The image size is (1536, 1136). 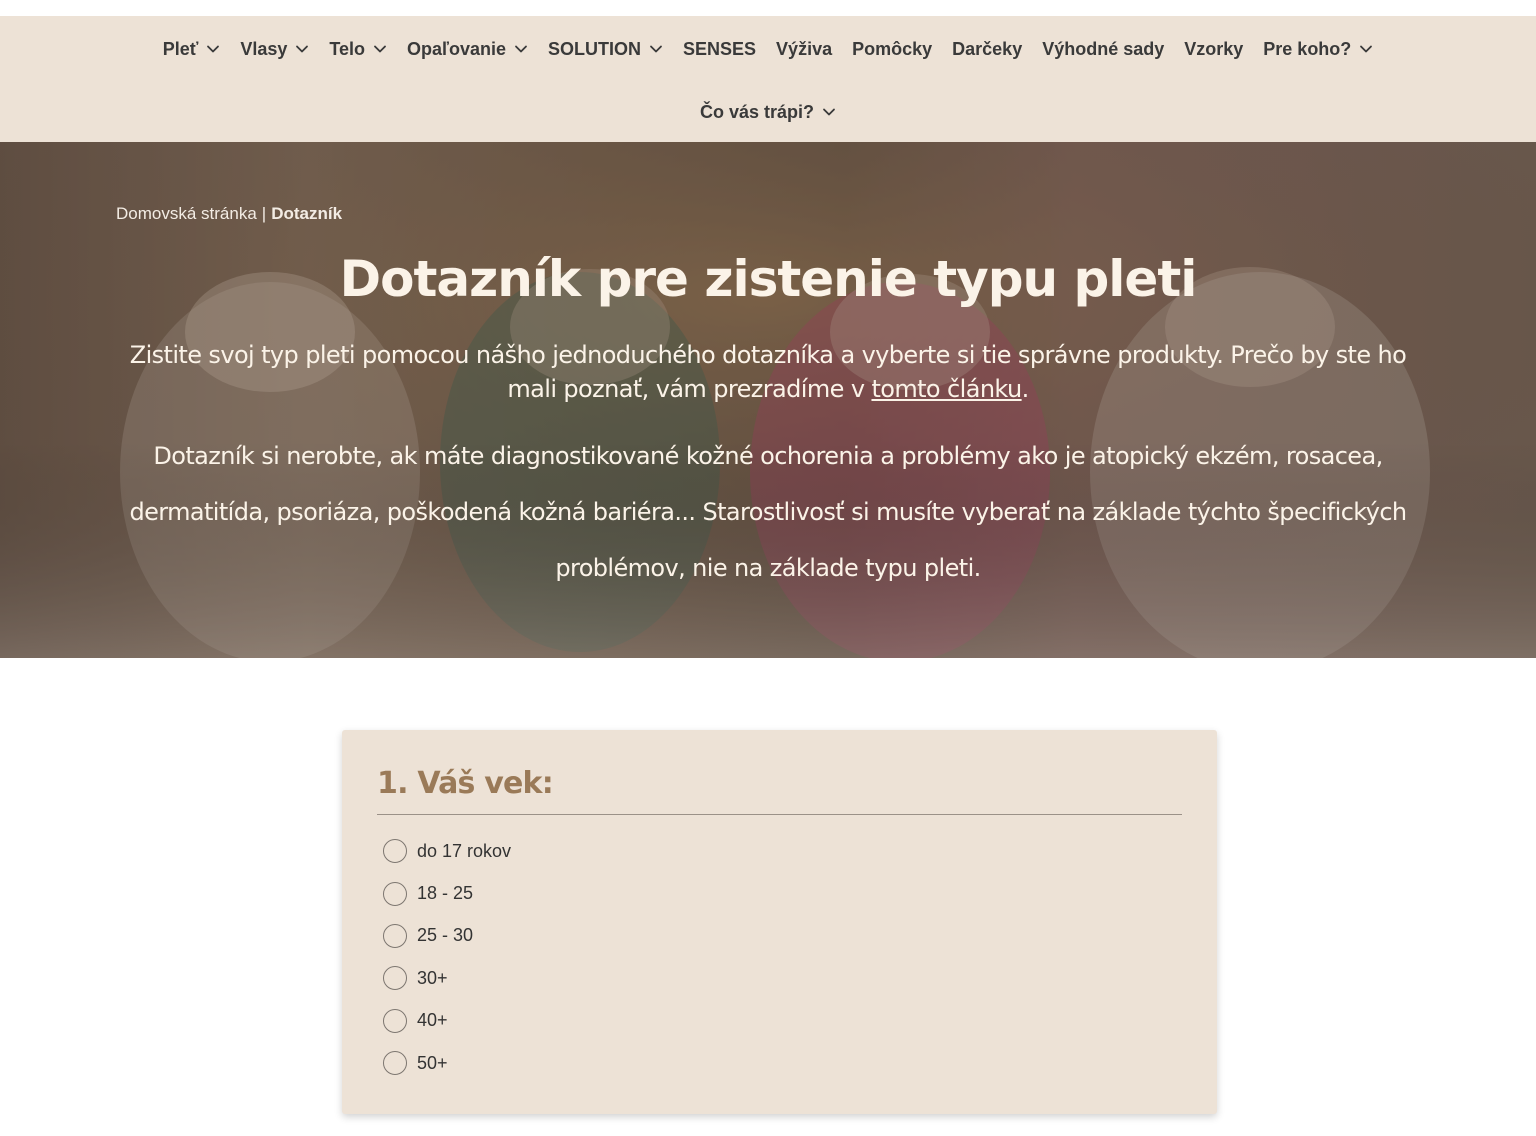 I want to click on nav-item-pomocky: Pomôcky, so click(x=892, y=49).